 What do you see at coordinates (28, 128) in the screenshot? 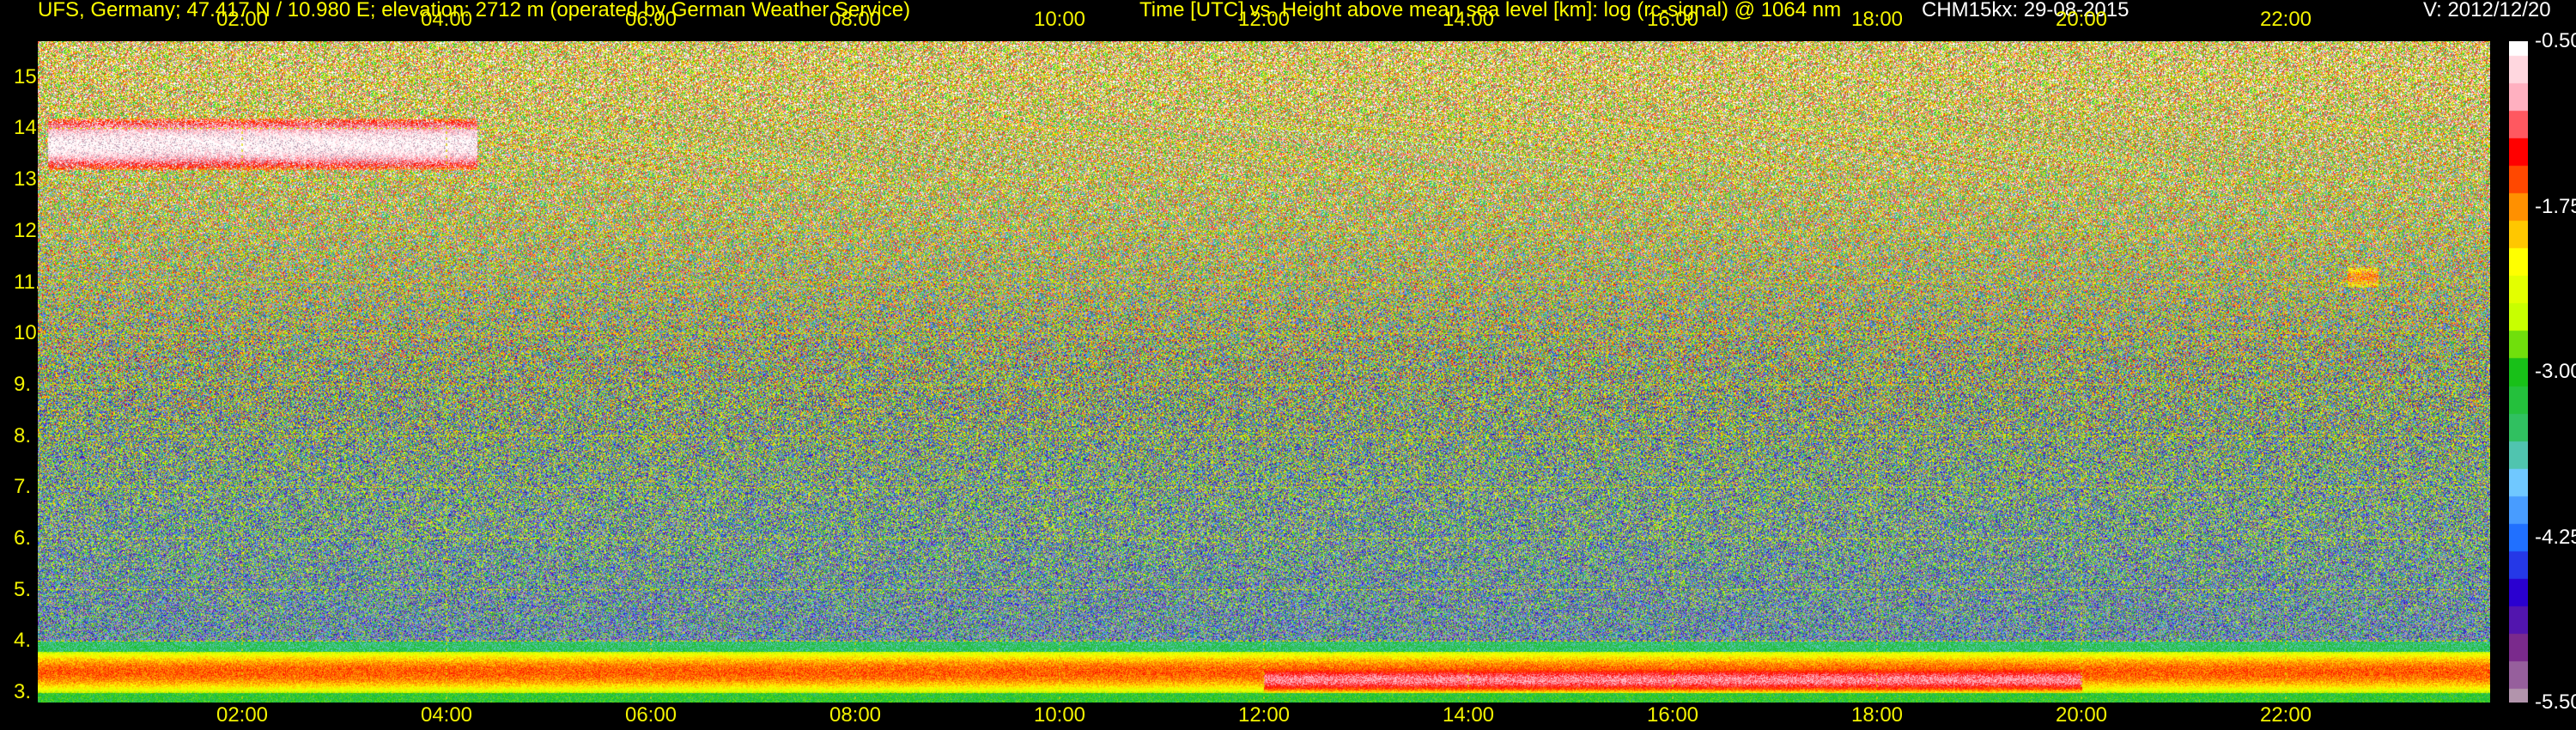
I see `y-tick: 14.` at bounding box center [28, 128].